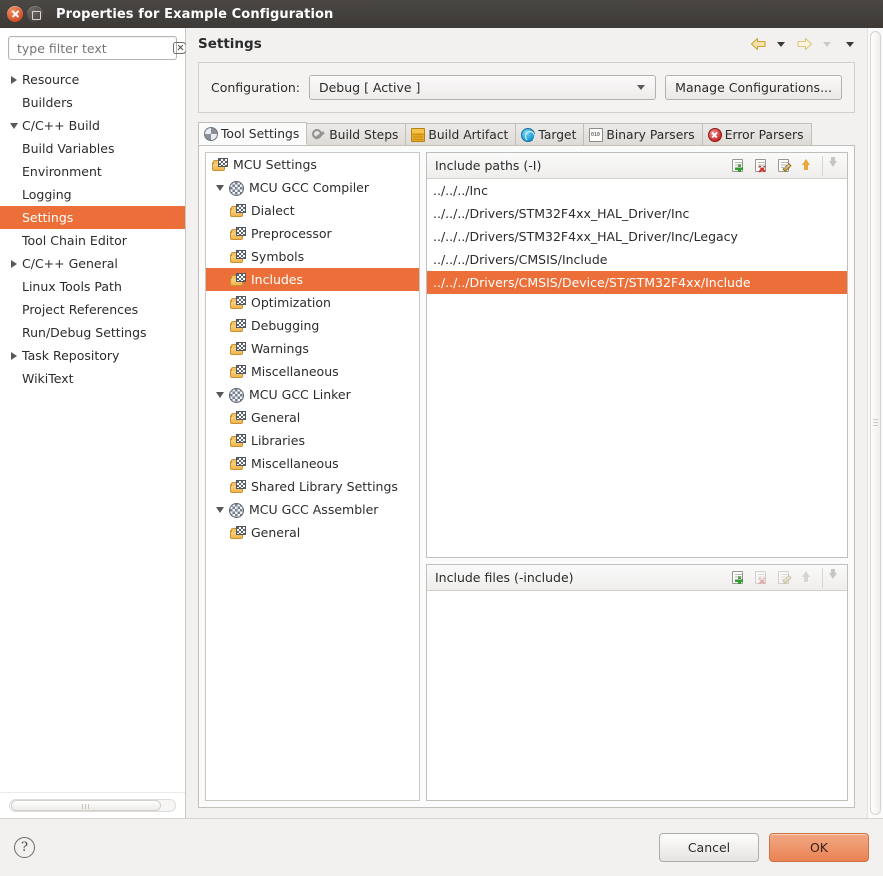 The image size is (883, 876). I want to click on tool-tree-item-label: Dialect, so click(273, 210).